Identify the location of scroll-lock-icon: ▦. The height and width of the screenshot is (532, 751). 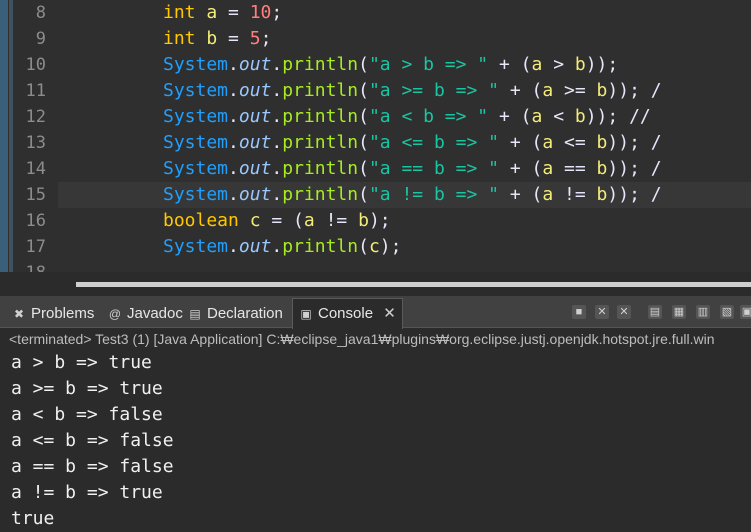
(679, 312).